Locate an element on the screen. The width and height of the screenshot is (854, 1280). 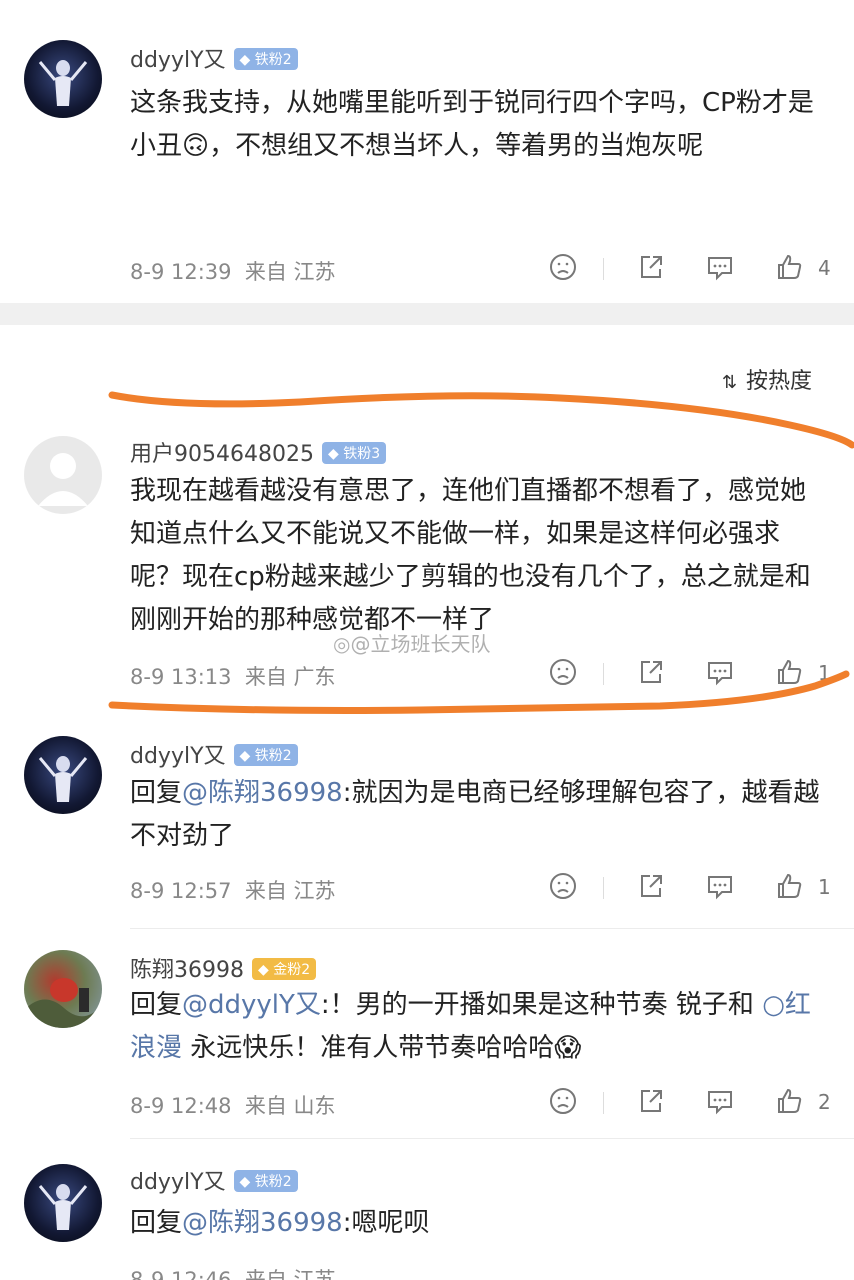
username: 用户9054648025 ◆ 铁粉3 is located at coordinates (258, 452).